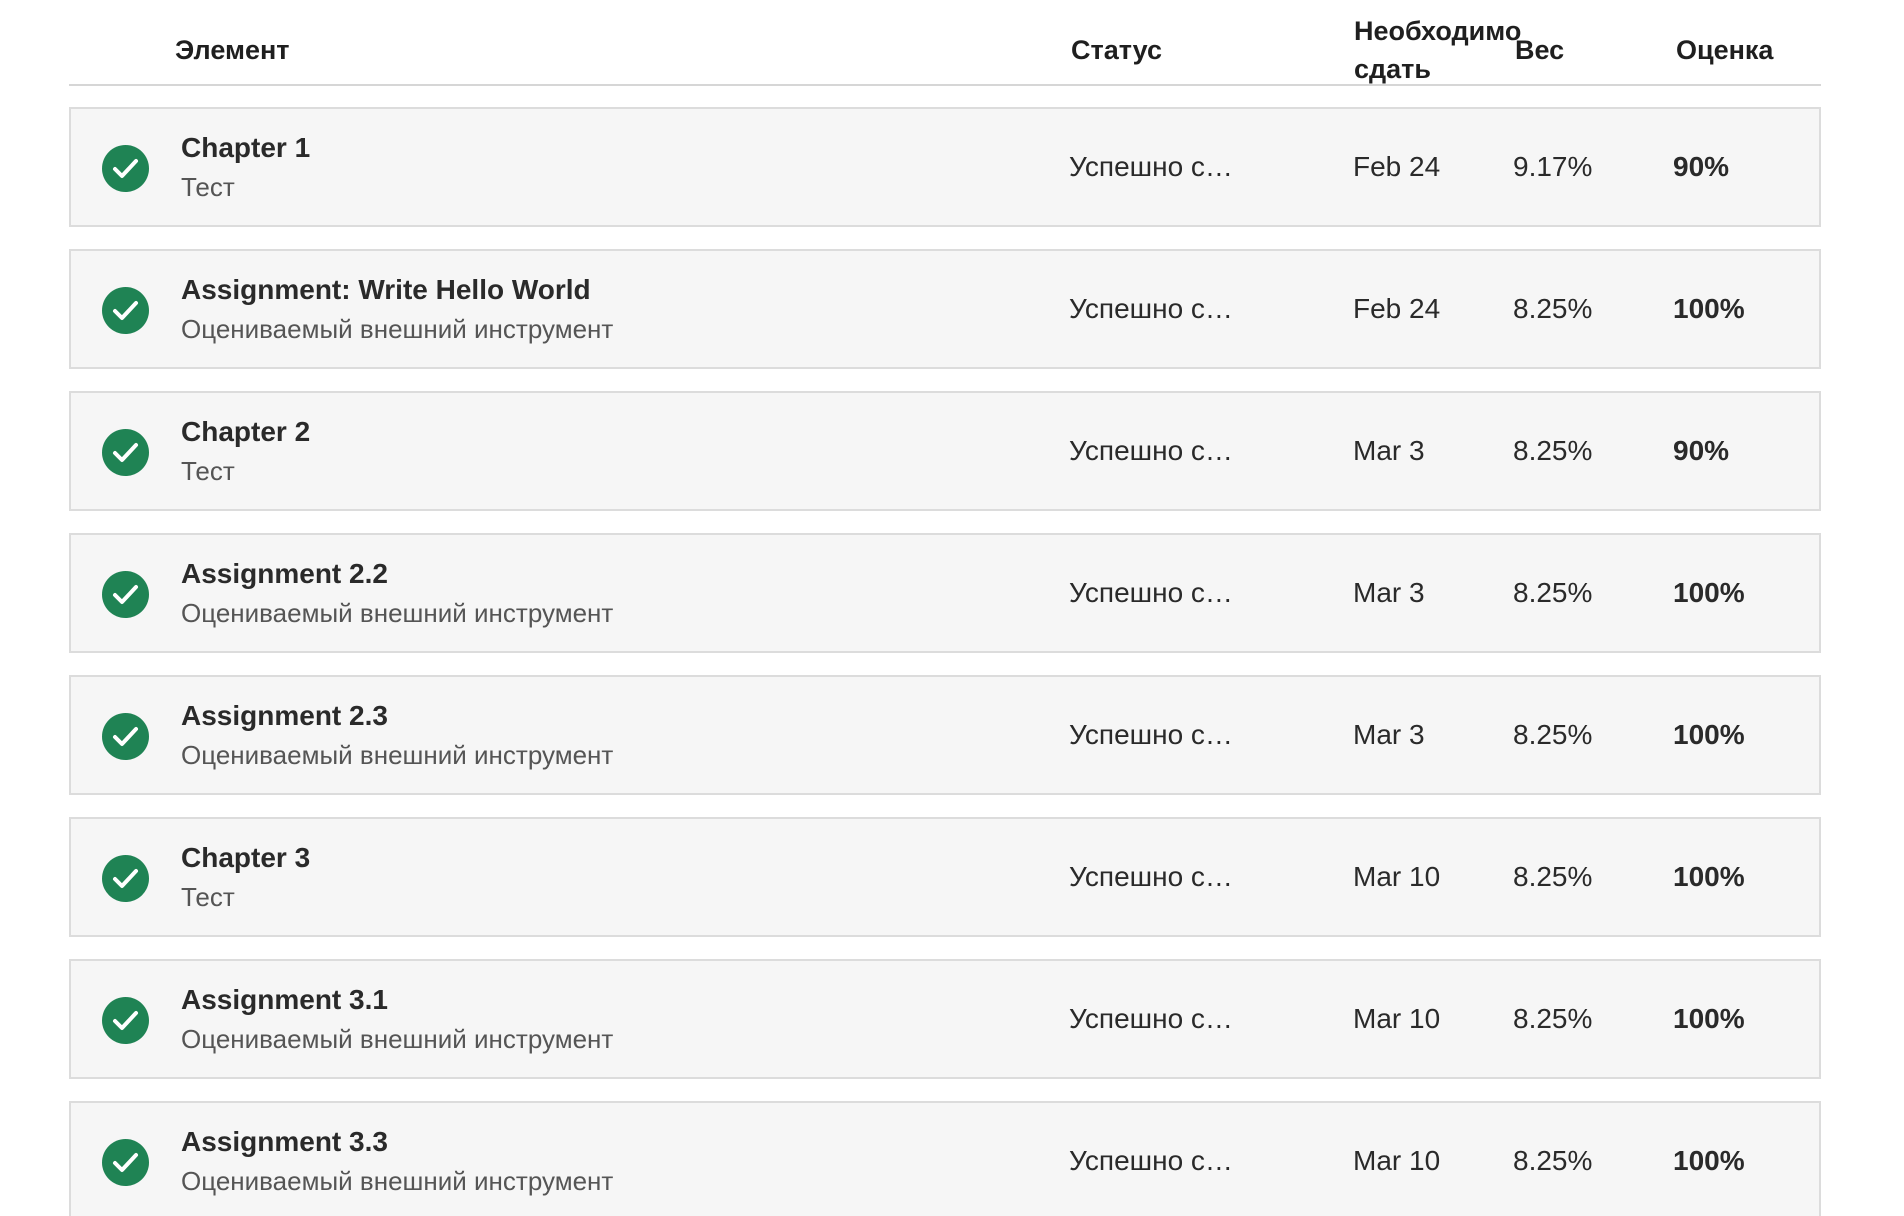  What do you see at coordinates (284, 1000) in the screenshot?
I see `item-title-link: Assignment 3.1` at bounding box center [284, 1000].